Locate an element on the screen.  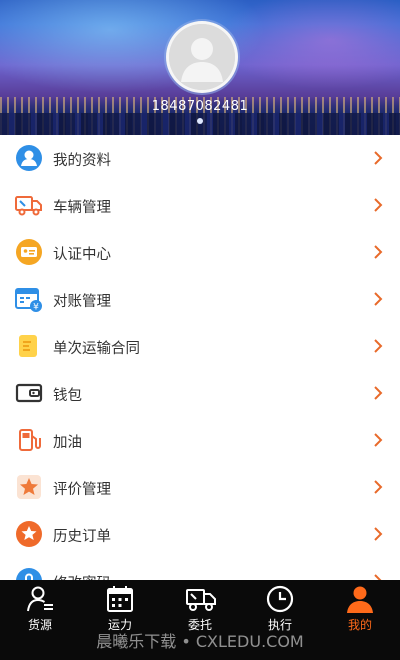
tab-cargo-source: 货源 is located at coordinates (40, 607).